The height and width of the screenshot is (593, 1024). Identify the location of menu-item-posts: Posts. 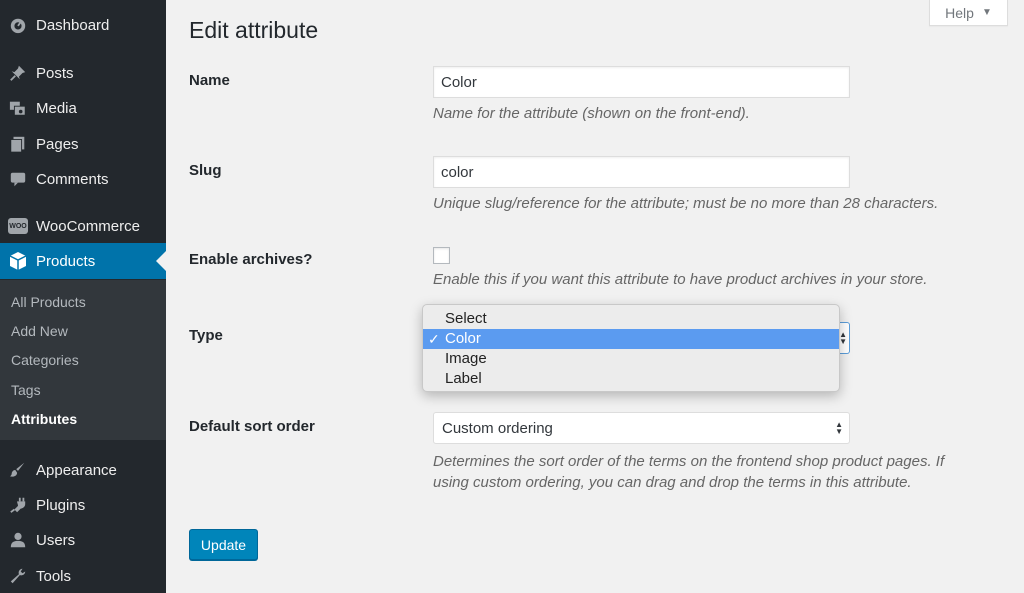
(83, 73).